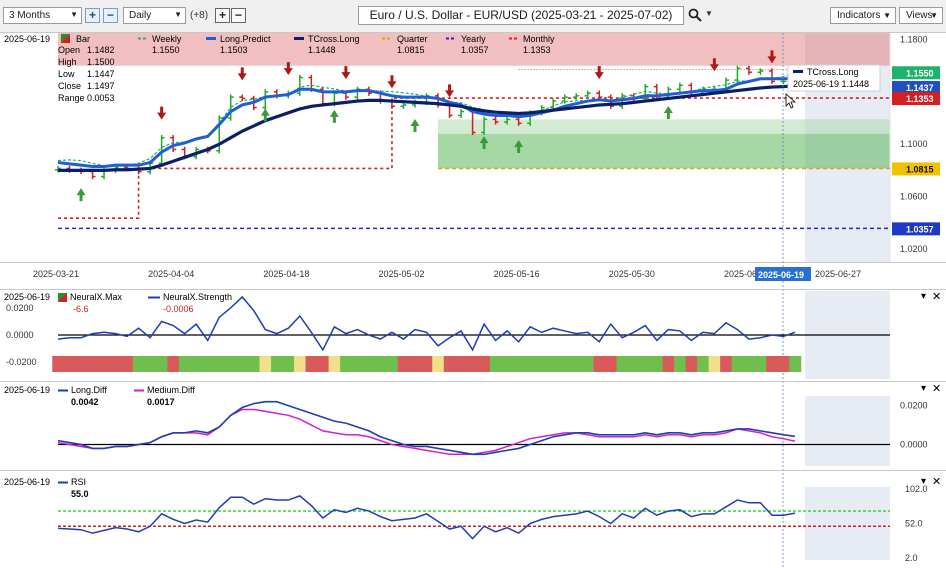 The height and width of the screenshot is (568, 946). Describe the element at coordinates (847, 523) in the screenshot. I see `rsi-future-shade` at that location.